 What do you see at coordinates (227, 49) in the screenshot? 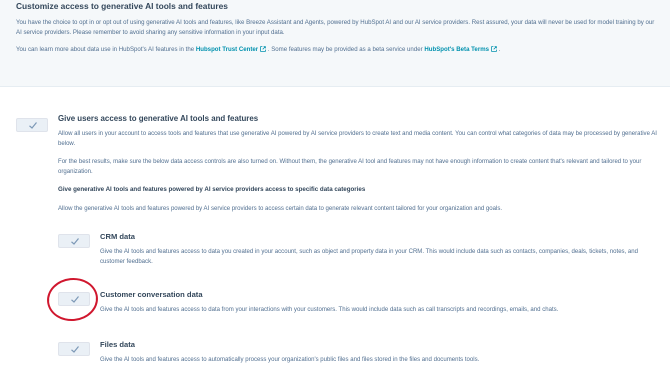
I see `trust-center-link: Hubspot Trust Center` at bounding box center [227, 49].